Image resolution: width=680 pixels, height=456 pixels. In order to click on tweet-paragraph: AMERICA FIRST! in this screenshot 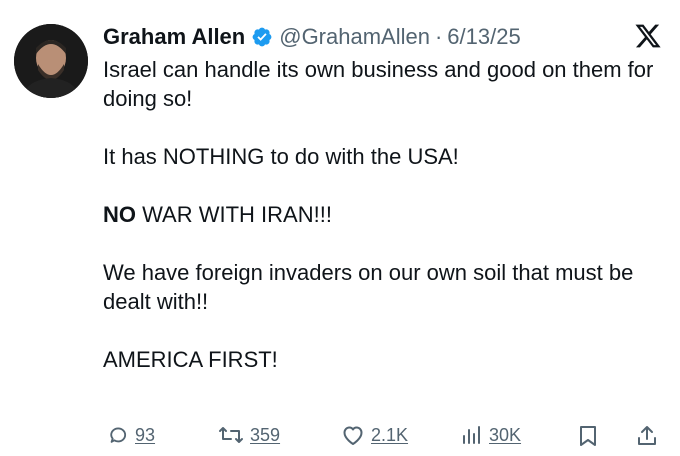, I will do `click(190, 359)`.